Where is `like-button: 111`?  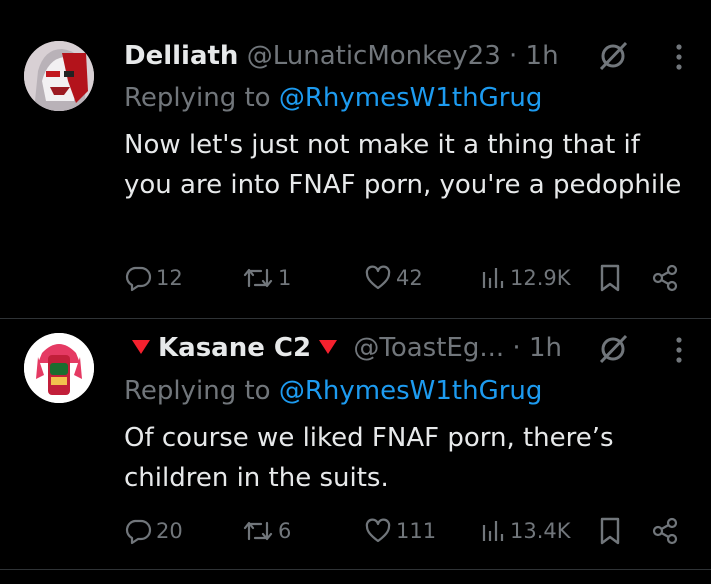
like-button: 111 is located at coordinates (400, 531).